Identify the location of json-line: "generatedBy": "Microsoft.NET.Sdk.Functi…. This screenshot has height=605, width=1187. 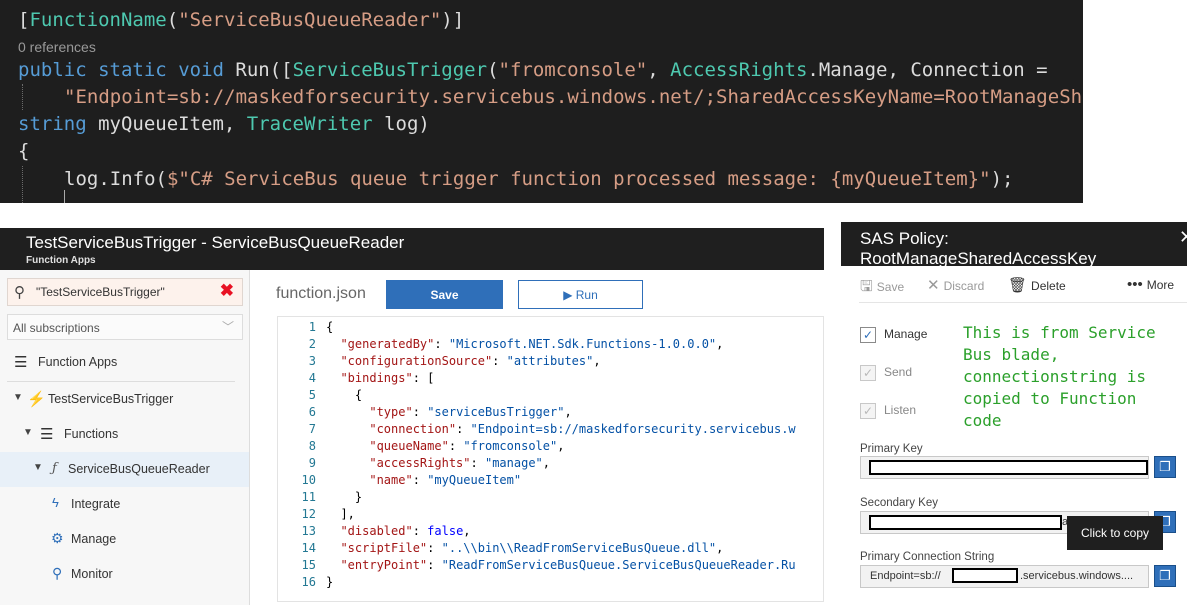
(532, 344).